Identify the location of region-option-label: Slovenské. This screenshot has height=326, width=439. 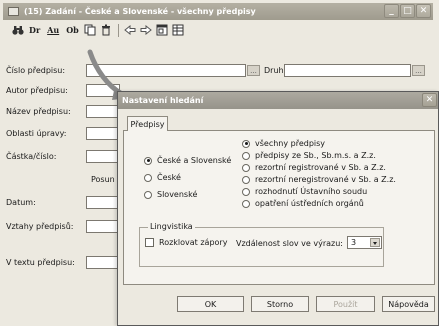
(177, 194).